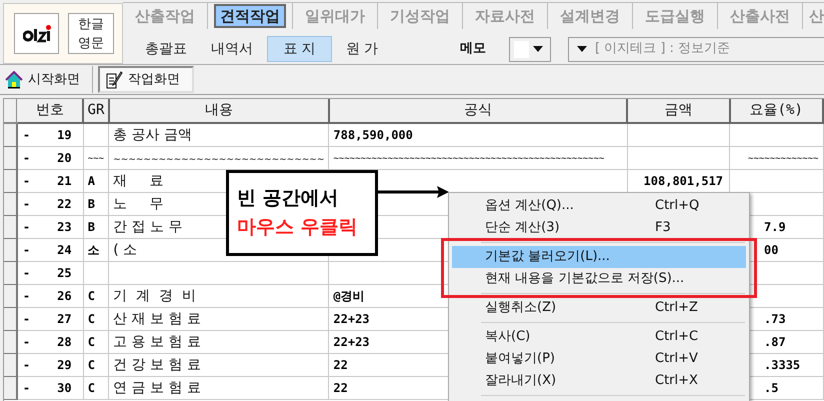 The width and height of the screenshot is (824, 401). What do you see at coordinates (250, 16) in the screenshot?
I see `menu-tab: 견적작업` at bounding box center [250, 16].